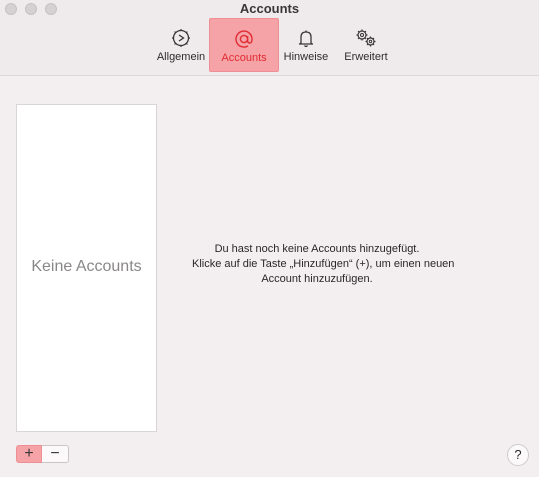  I want to click on tab-advanced-label: Erweitert, so click(366, 57).